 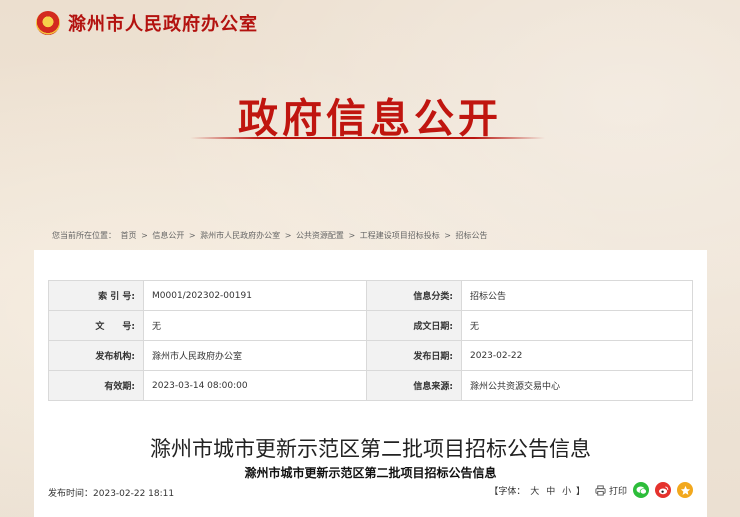 What do you see at coordinates (163, 23) in the screenshot?
I see `site-title: 滁州市人民政府办公室` at bounding box center [163, 23].